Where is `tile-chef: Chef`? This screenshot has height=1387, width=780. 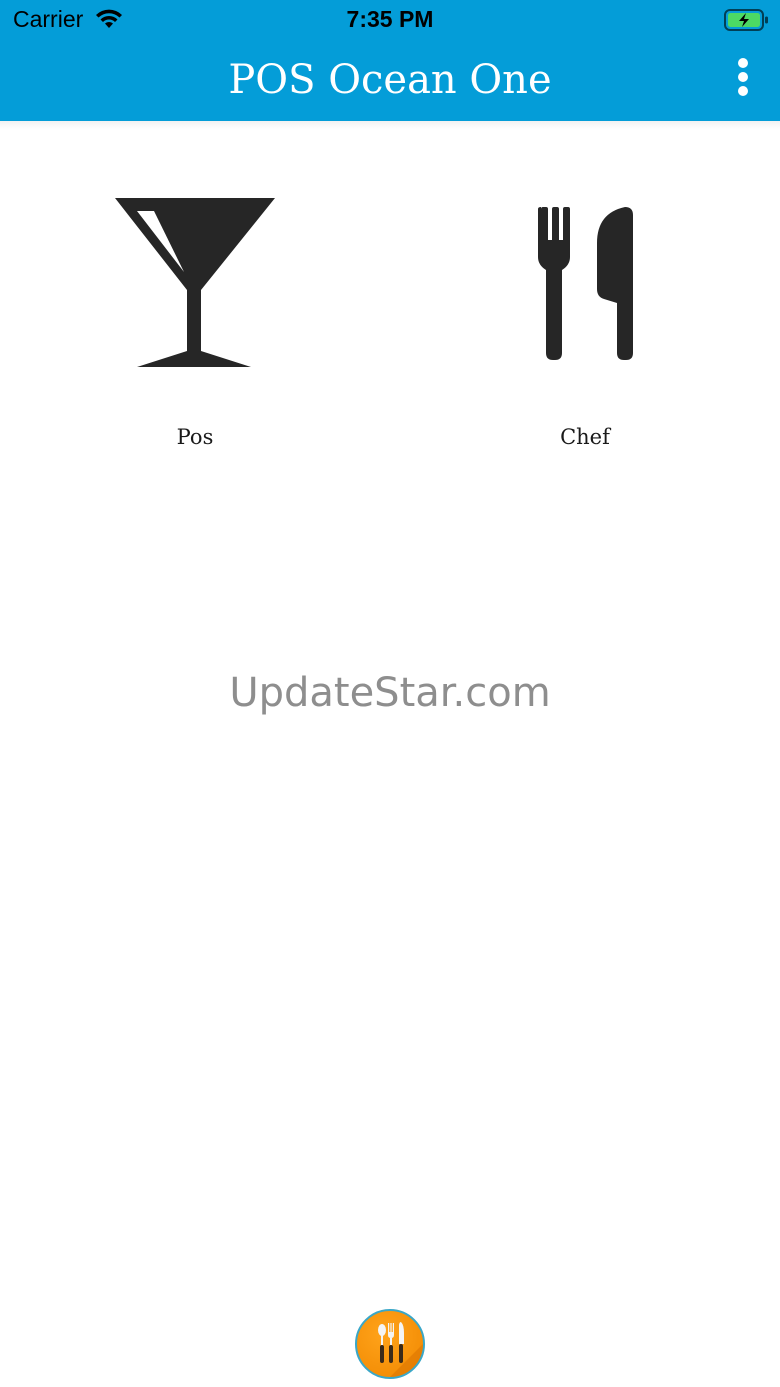 tile-chef: Chef is located at coordinates (585, 335).